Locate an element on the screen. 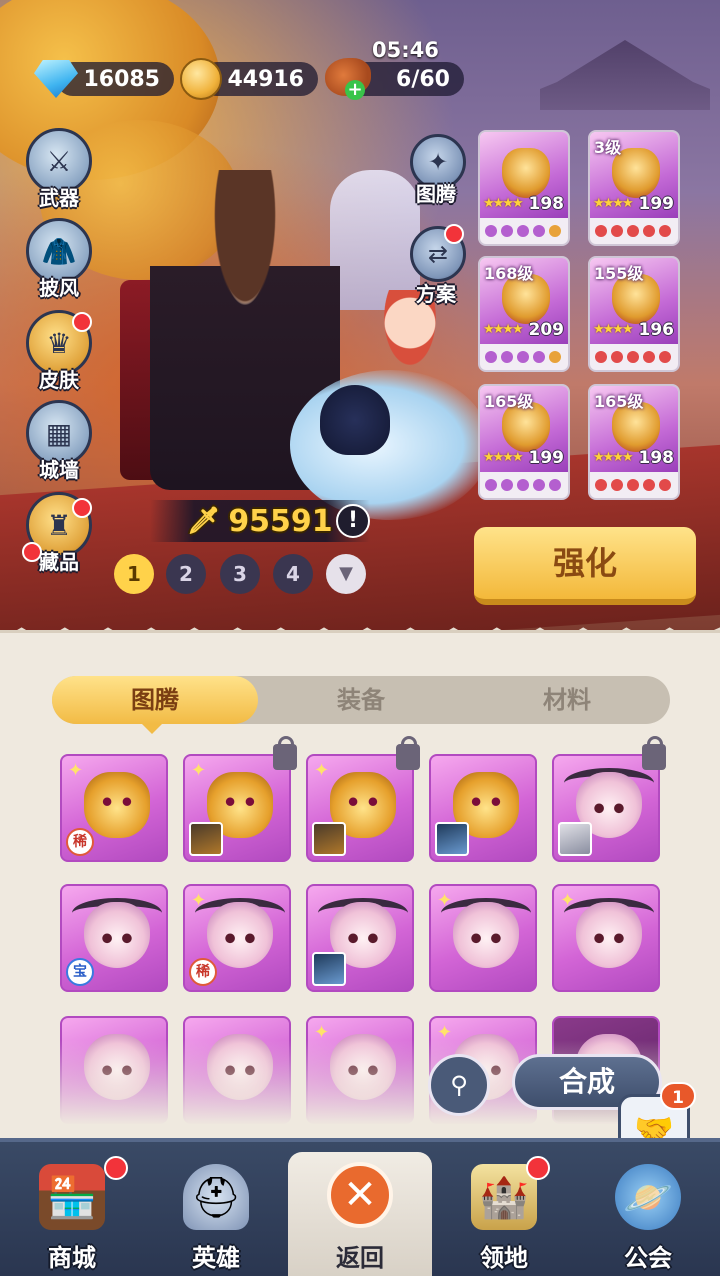 The width and height of the screenshot is (720, 1276). nav-label: 返回 is located at coordinates (360, 1258).